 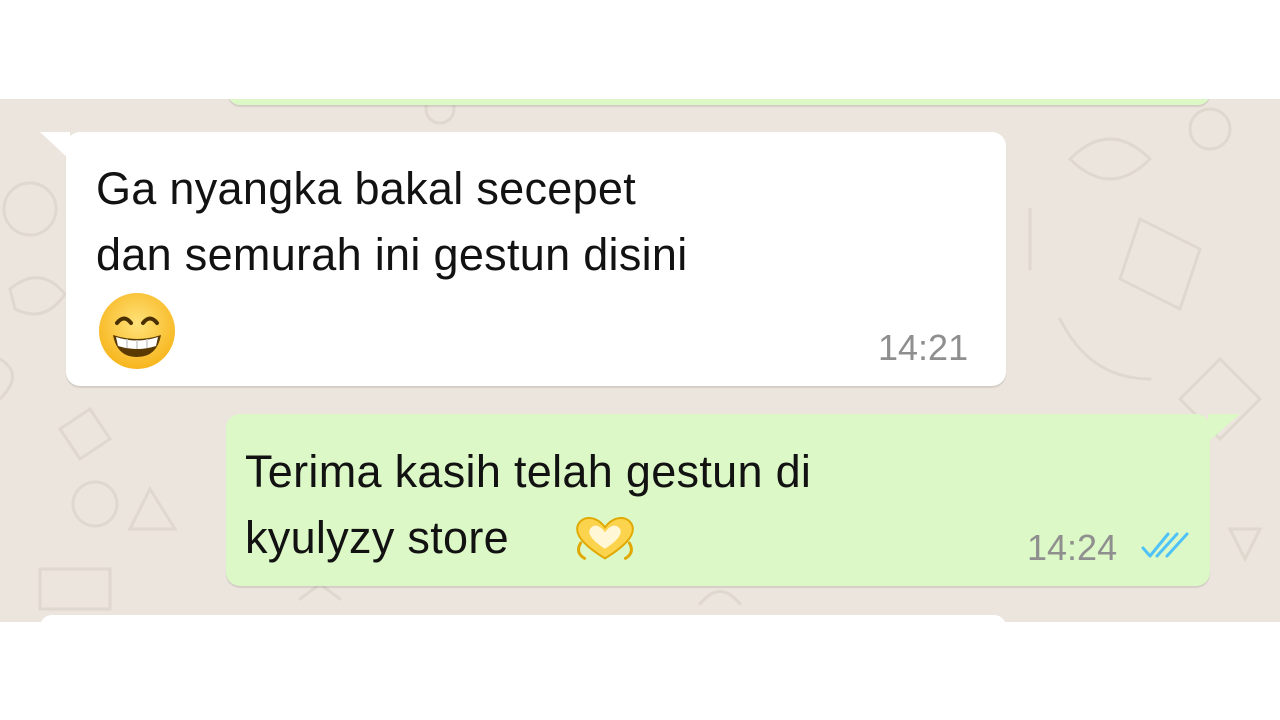 What do you see at coordinates (366, 188) in the screenshot?
I see `incoming-message-line-1: Ga nyangka bakal secepet` at bounding box center [366, 188].